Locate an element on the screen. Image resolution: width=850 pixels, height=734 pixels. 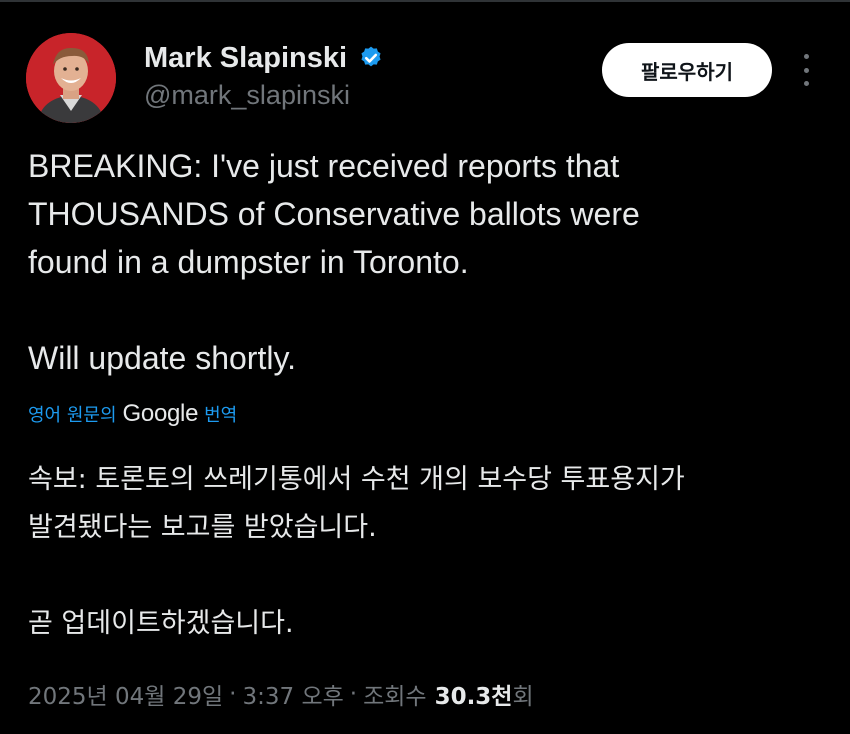
views-suffix: 회 is located at coordinates (523, 697).